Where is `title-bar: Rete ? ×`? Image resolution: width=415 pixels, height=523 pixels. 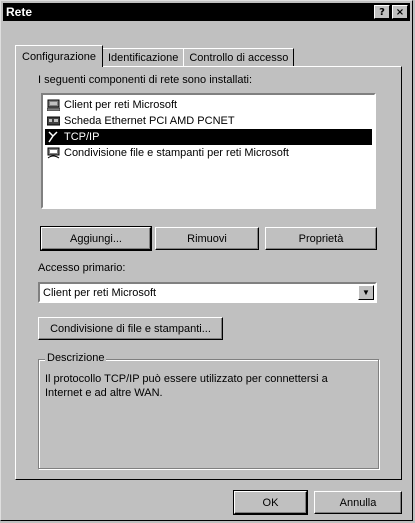 title-bar: Rete ? × is located at coordinates (206, 12).